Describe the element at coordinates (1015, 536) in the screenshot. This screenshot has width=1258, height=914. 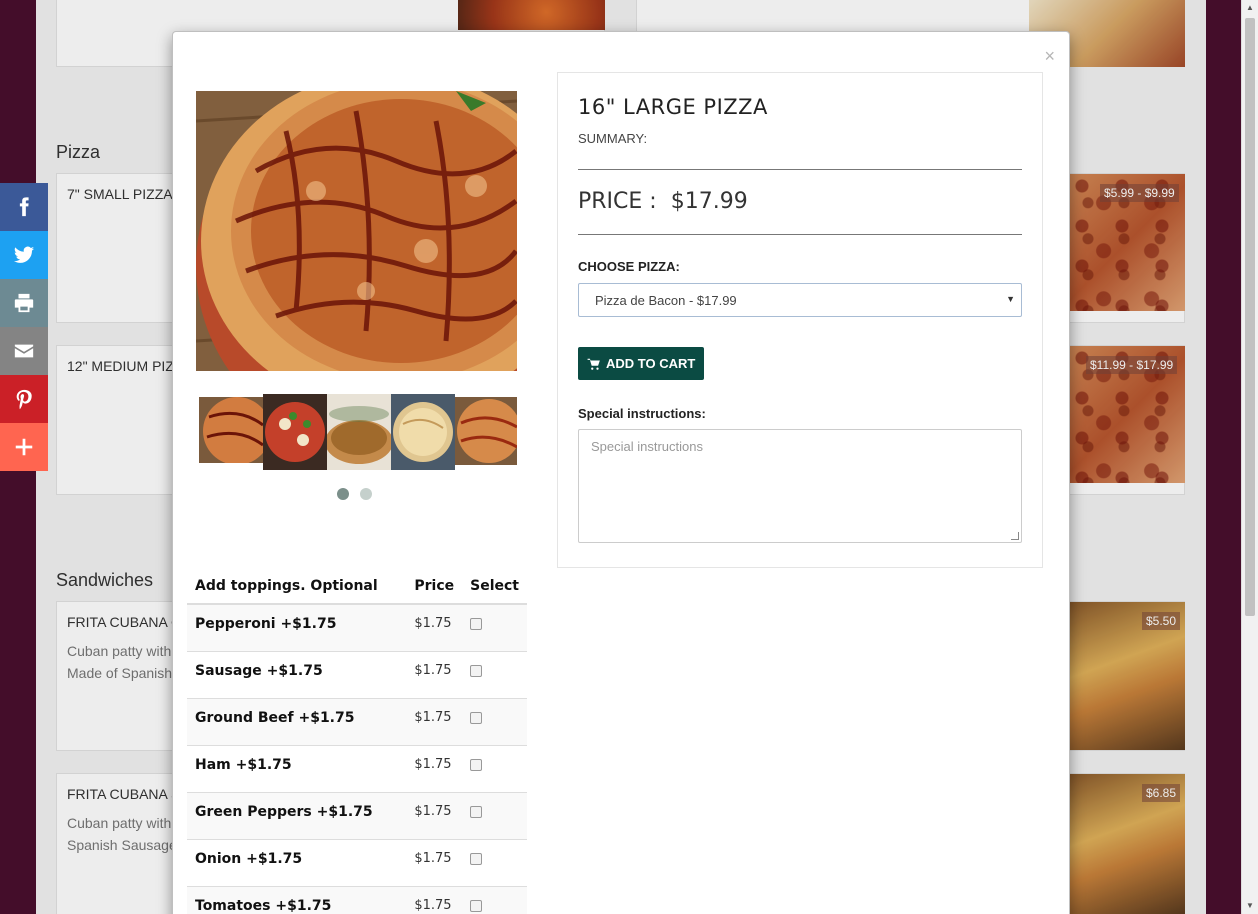
I see `resize-handle` at that location.